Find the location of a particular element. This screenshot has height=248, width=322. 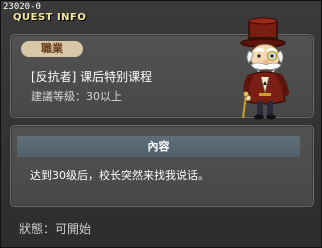

npc-principal-portrait is located at coordinates (264, 68).